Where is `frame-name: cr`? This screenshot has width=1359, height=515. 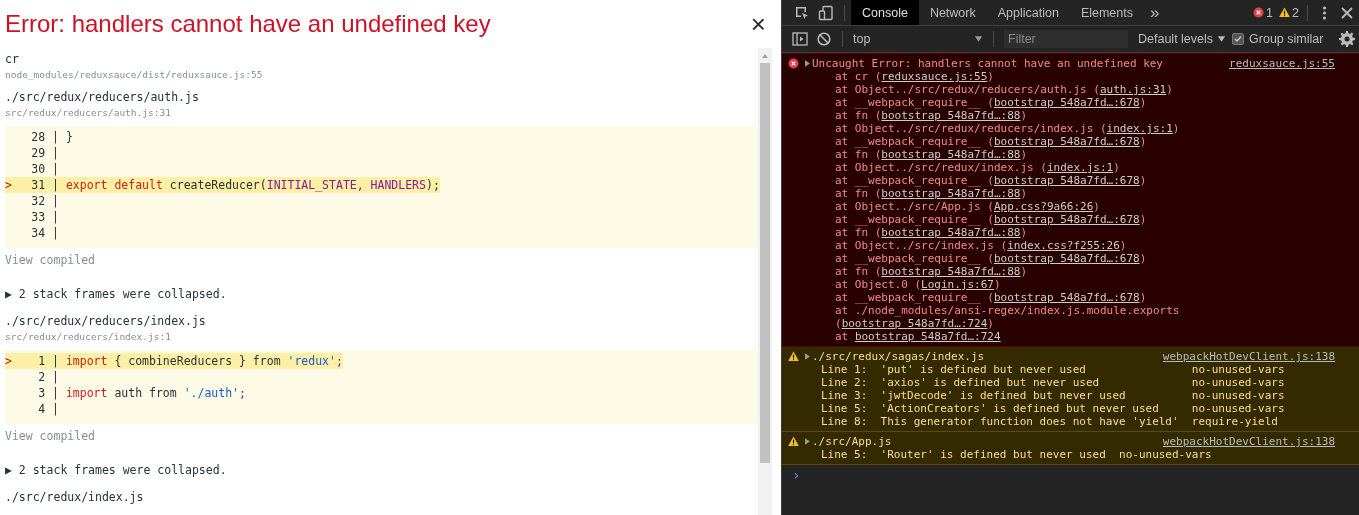 frame-name: cr is located at coordinates (12, 59).